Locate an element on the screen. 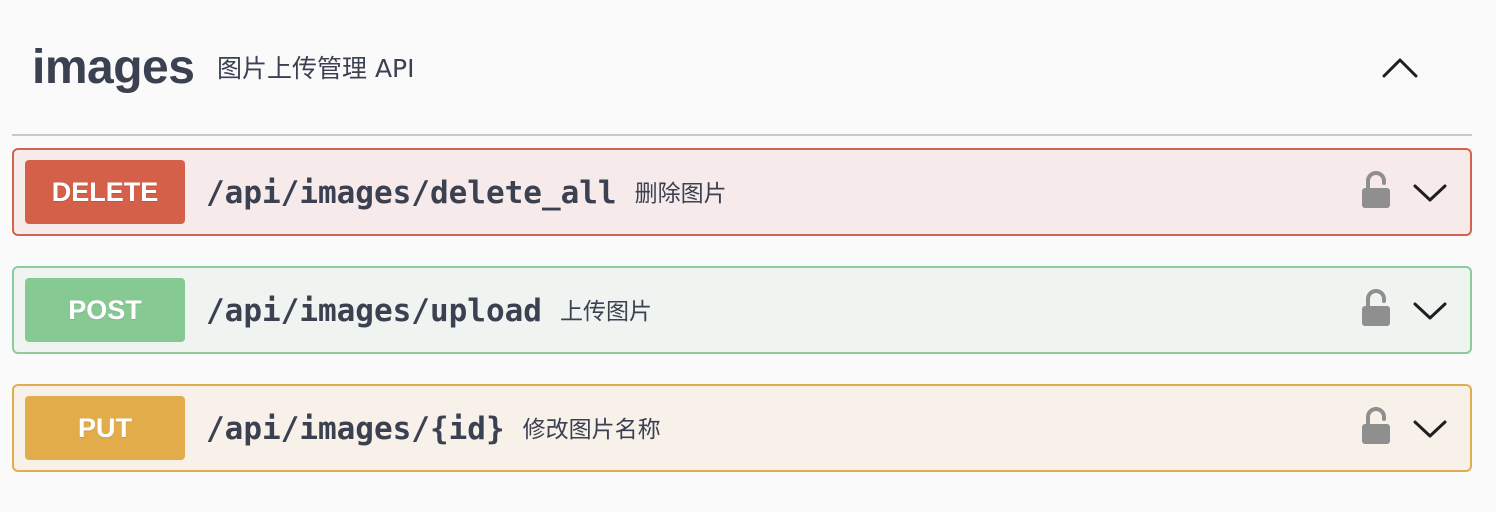 The image size is (1496, 512). operation-summary: 上传图片 is located at coordinates (605, 312).